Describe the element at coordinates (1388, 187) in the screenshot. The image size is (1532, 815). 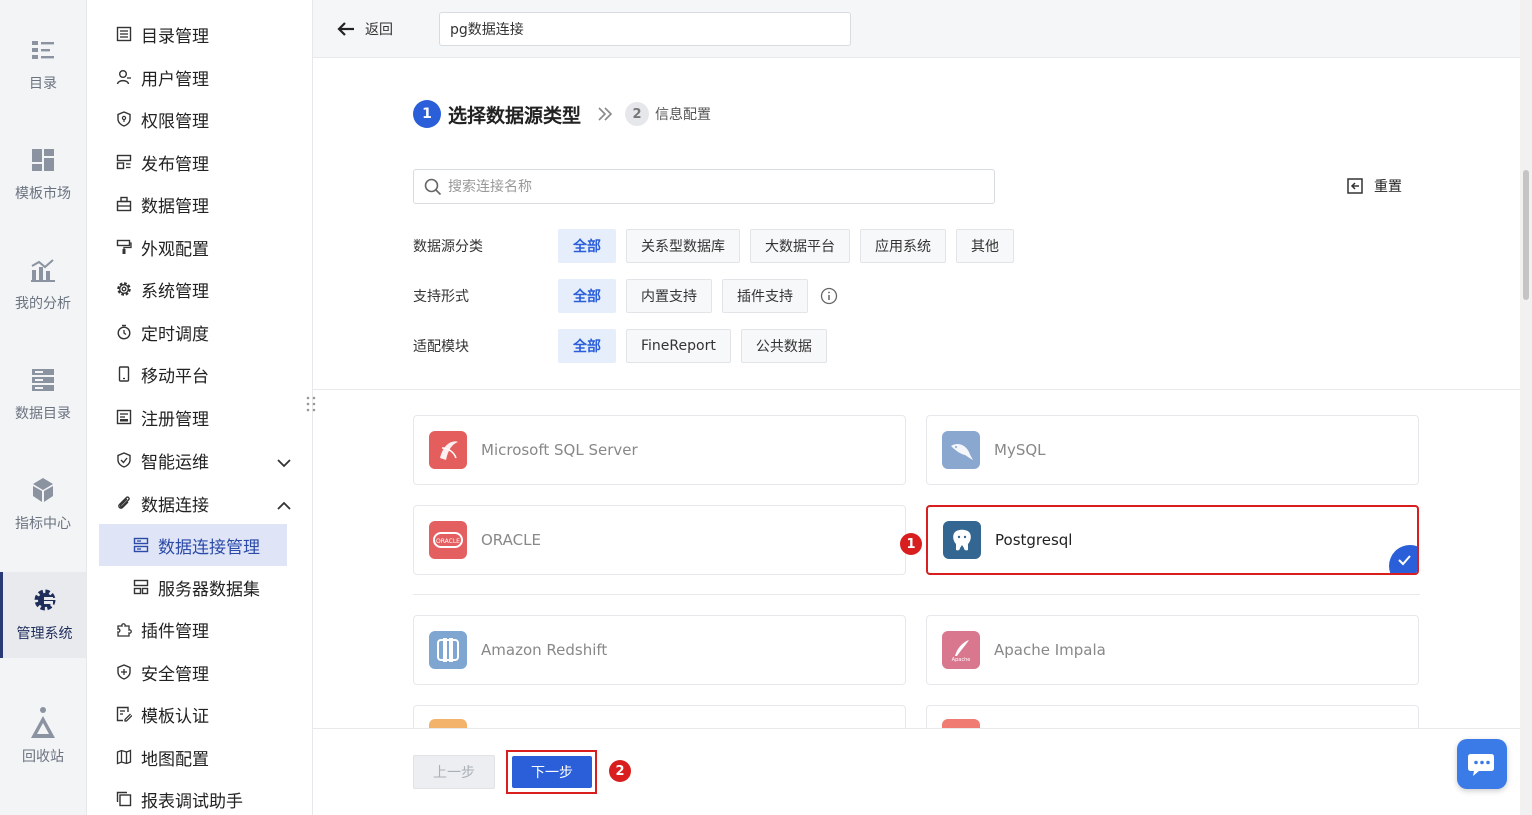
I see `reset-label: 重置` at that location.